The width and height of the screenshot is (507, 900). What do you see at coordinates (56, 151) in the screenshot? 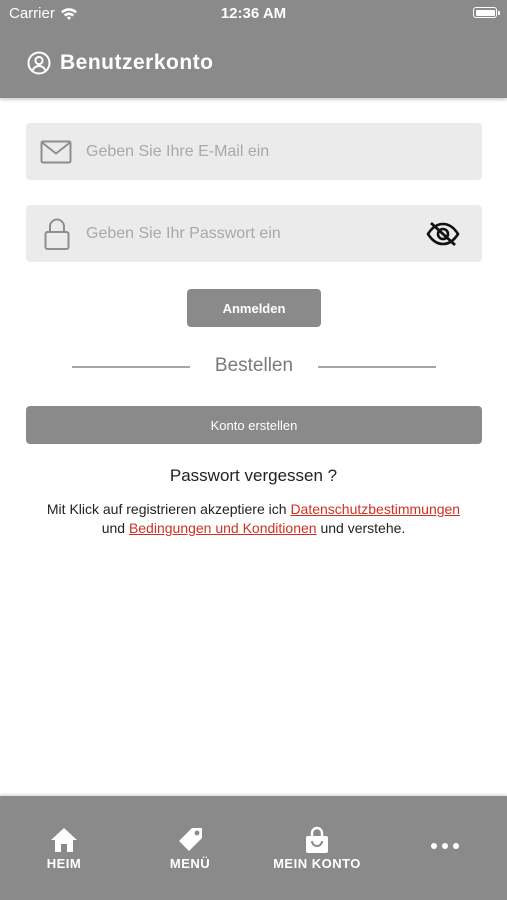
I see `mail-icon` at bounding box center [56, 151].